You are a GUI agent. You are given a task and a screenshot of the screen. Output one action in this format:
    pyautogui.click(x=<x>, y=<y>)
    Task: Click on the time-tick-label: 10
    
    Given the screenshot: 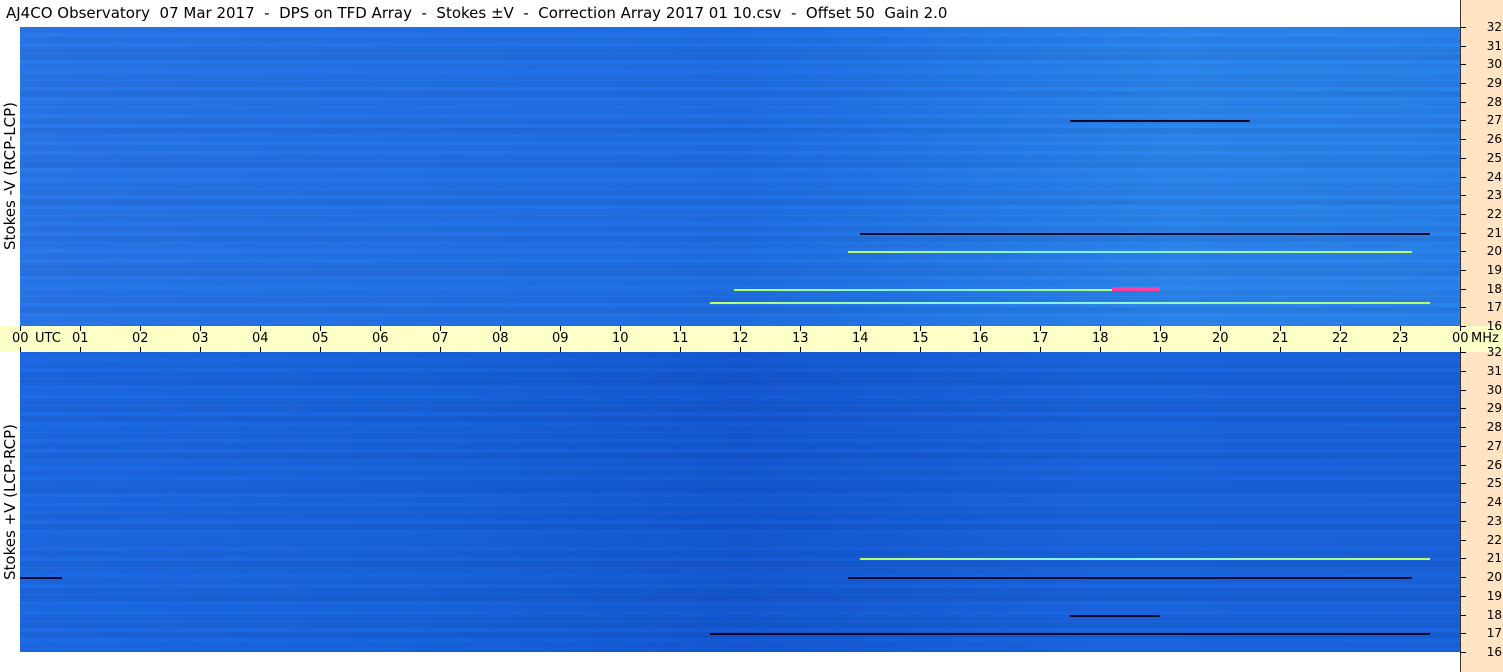 What is the action you would take?
    pyautogui.click(x=620, y=338)
    